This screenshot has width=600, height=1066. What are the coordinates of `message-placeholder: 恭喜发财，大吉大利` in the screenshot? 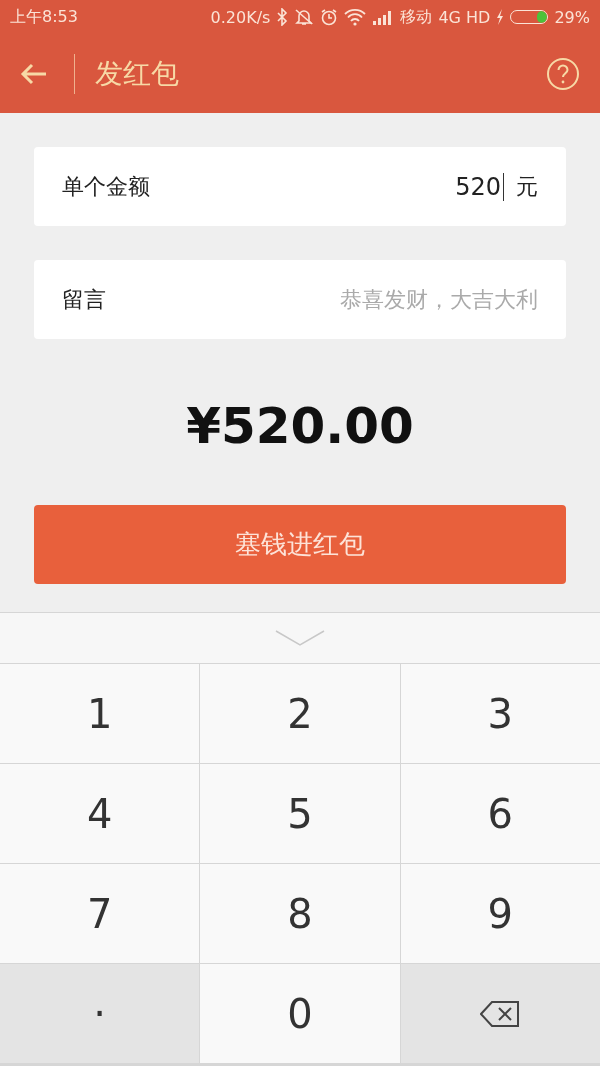 It's located at (439, 299).